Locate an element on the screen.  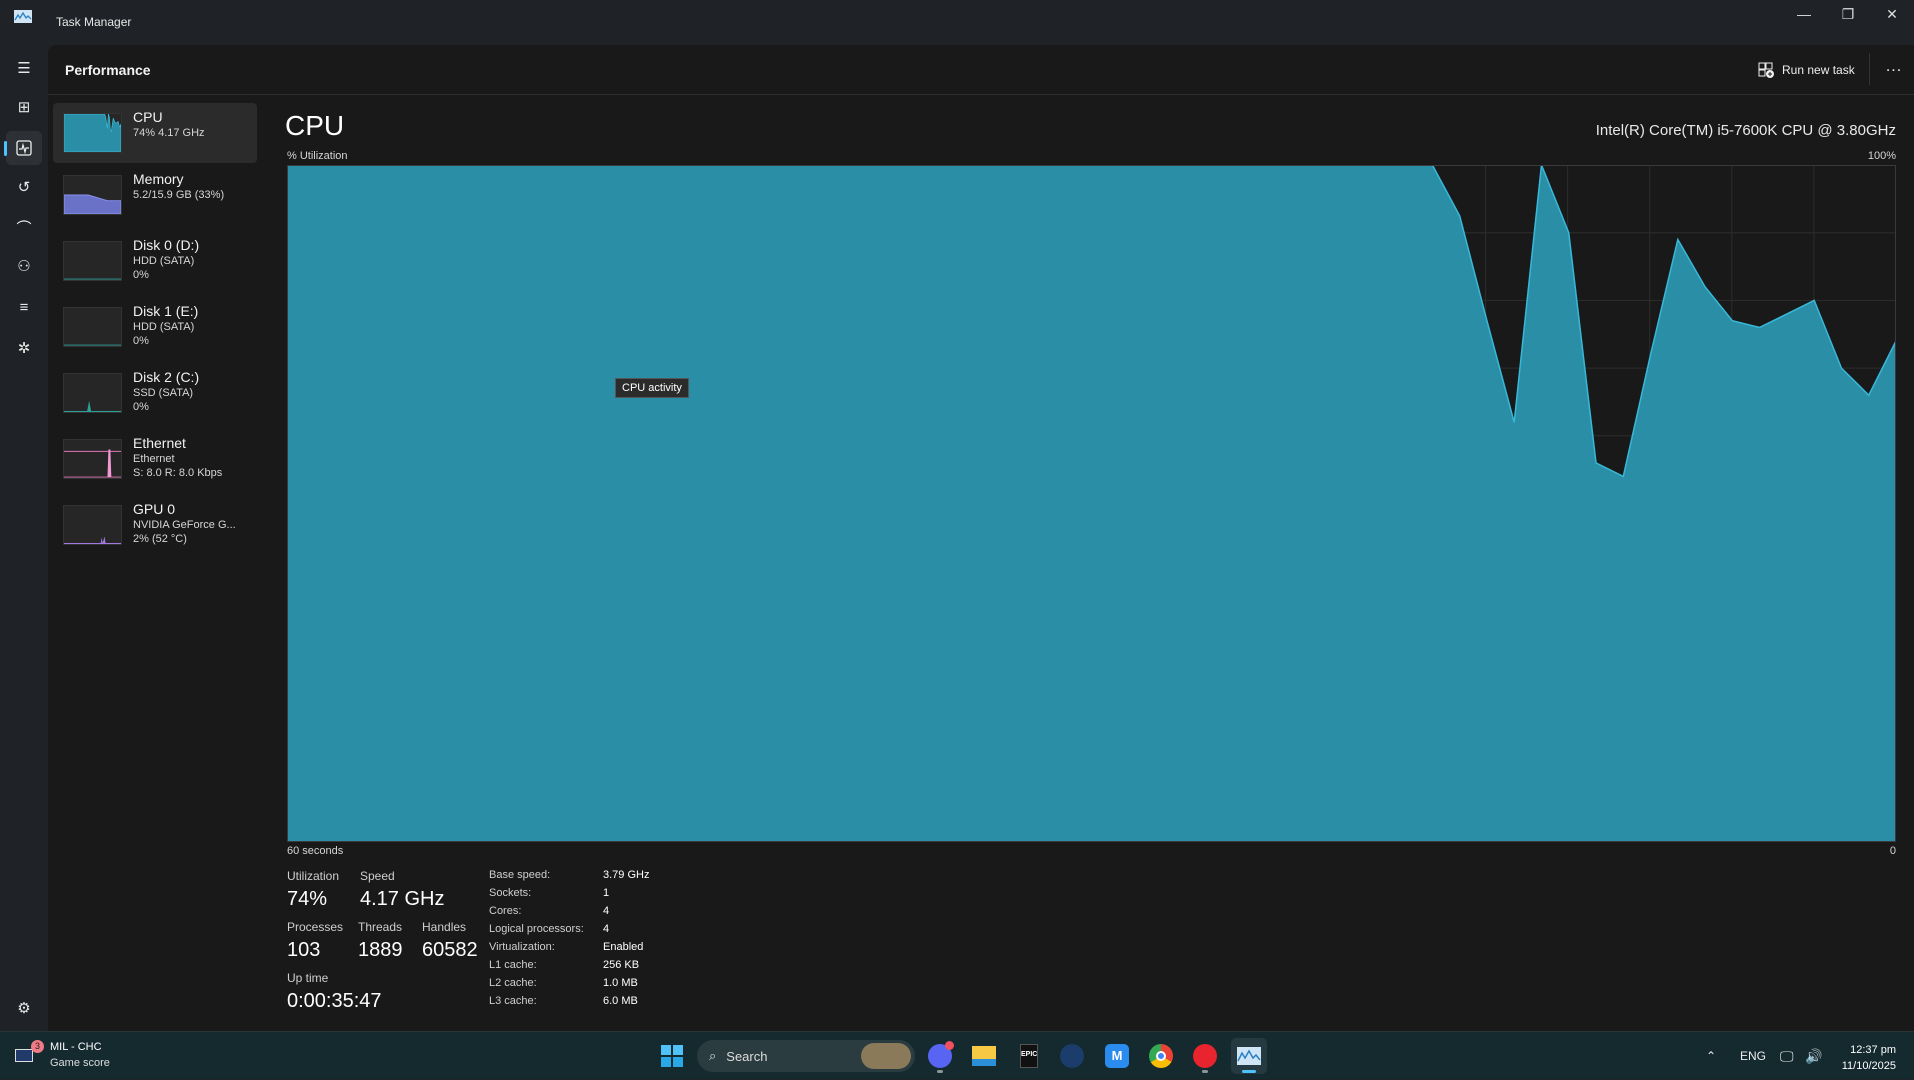
riot-client-icon is located at coordinates (1205, 1056).